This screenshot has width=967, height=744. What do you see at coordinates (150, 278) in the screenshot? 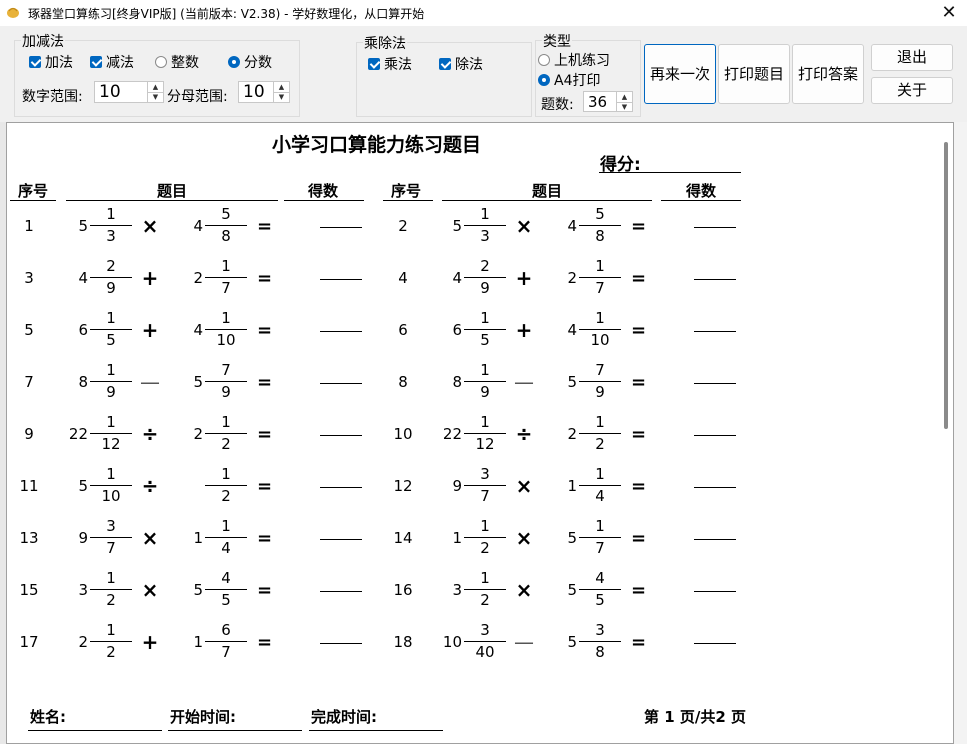
I see `operator: +` at bounding box center [150, 278].